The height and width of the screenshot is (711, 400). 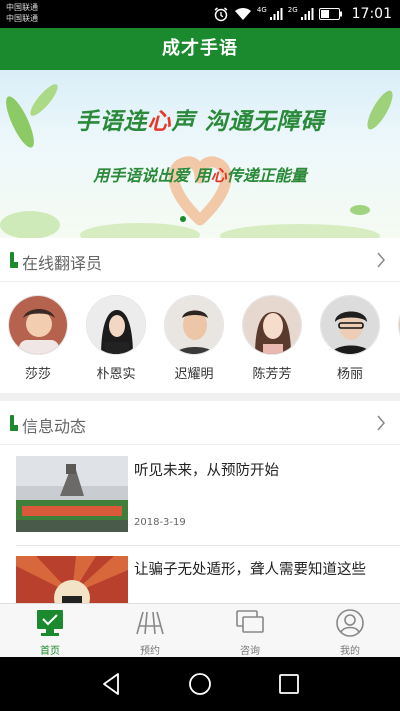 I want to click on news-date: 2018-3-19, so click(x=160, y=522).